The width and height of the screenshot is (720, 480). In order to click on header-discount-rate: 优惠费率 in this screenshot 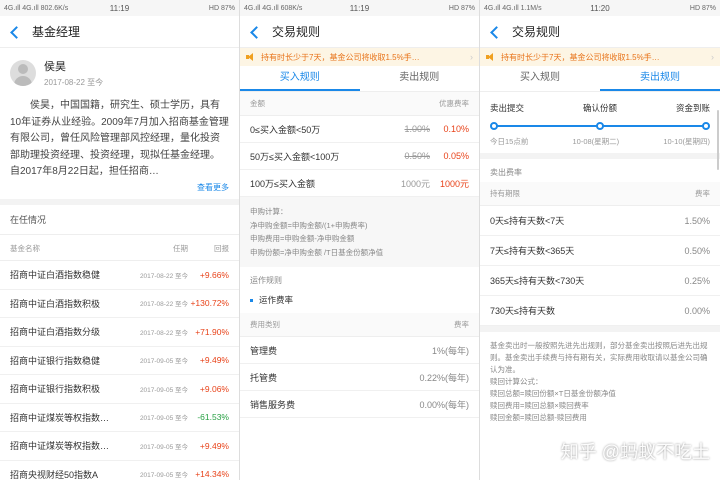, I will do `click(454, 103)`.